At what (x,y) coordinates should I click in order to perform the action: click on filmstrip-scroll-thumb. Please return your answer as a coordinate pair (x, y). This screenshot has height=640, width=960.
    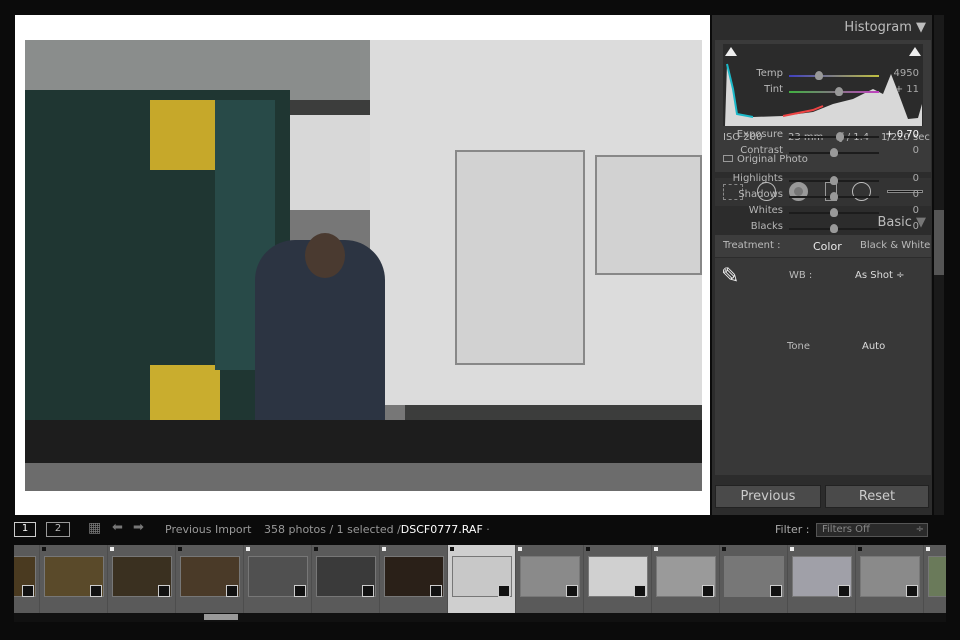
    Looking at the image, I should click on (221, 617).